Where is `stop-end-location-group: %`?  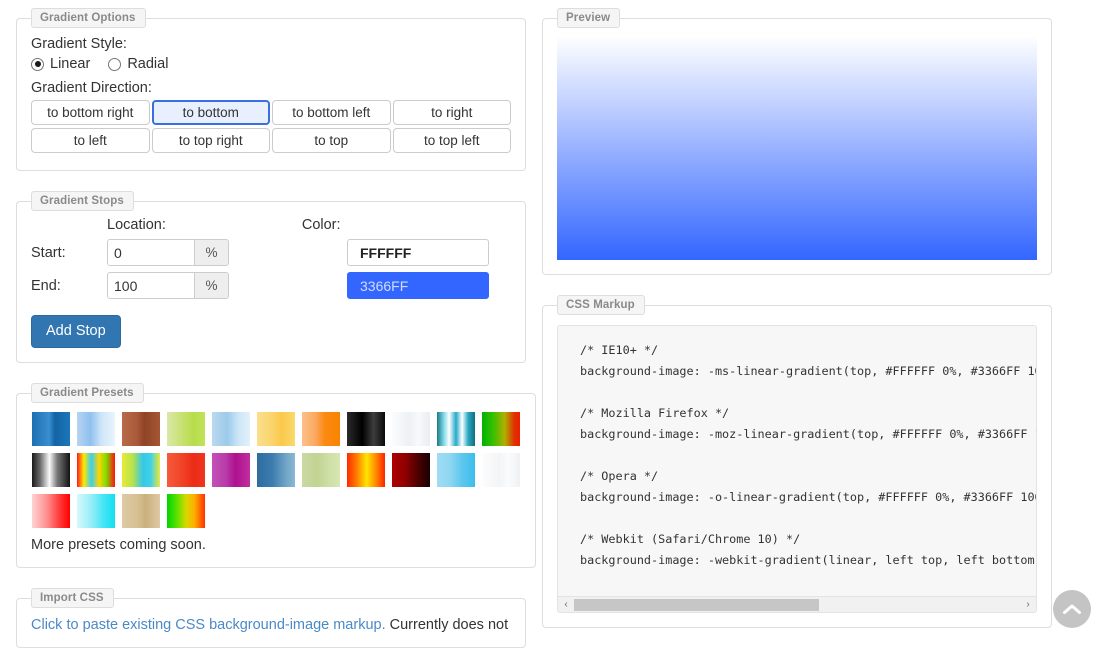
stop-end-location-group: % is located at coordinates (168, 285).